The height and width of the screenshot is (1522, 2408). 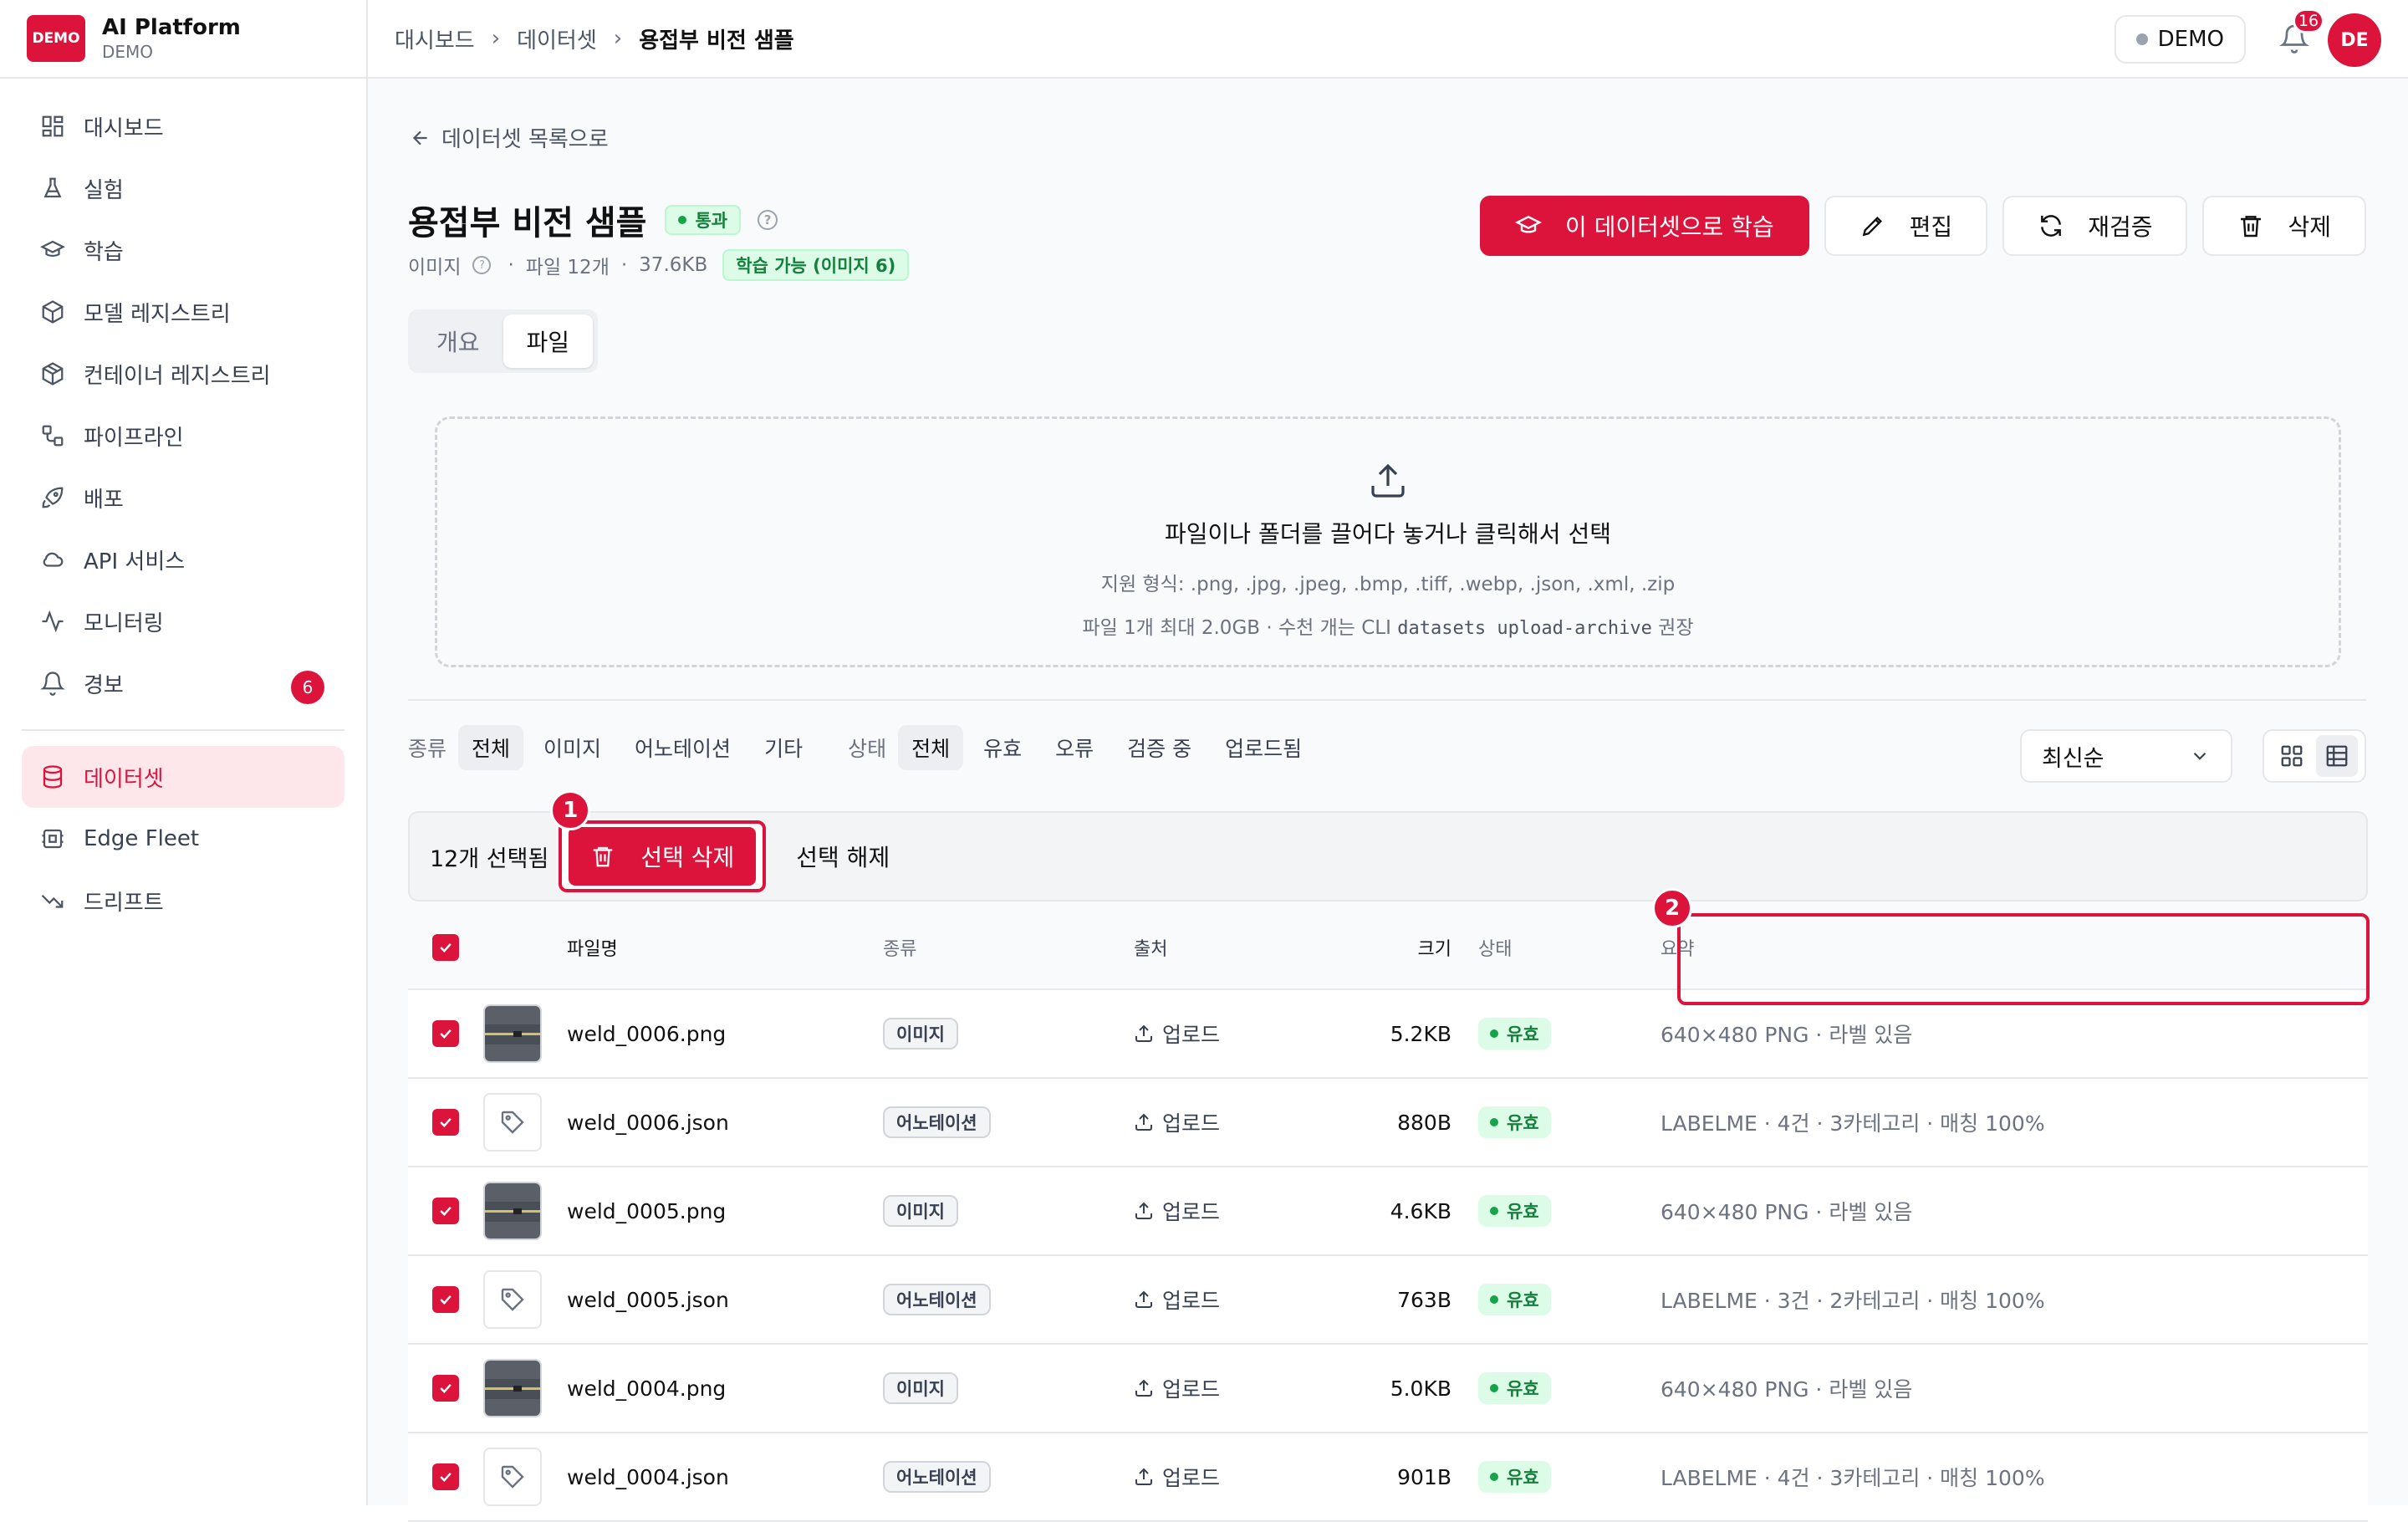 What do you see at coordinates (931, 747) in the screenshot?
I see `status-filter-all: 전체` at bounding box center [931, 747].